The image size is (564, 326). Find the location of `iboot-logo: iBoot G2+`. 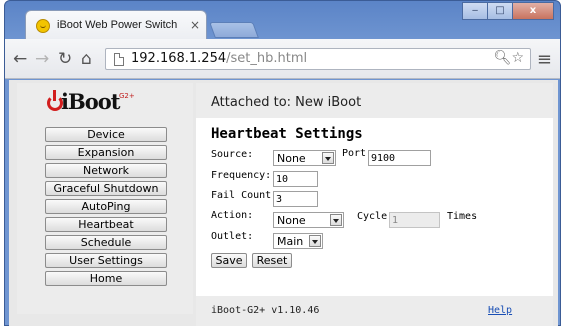

iboot-logo: iBoot G2+ is located at coordinates (102, 104).